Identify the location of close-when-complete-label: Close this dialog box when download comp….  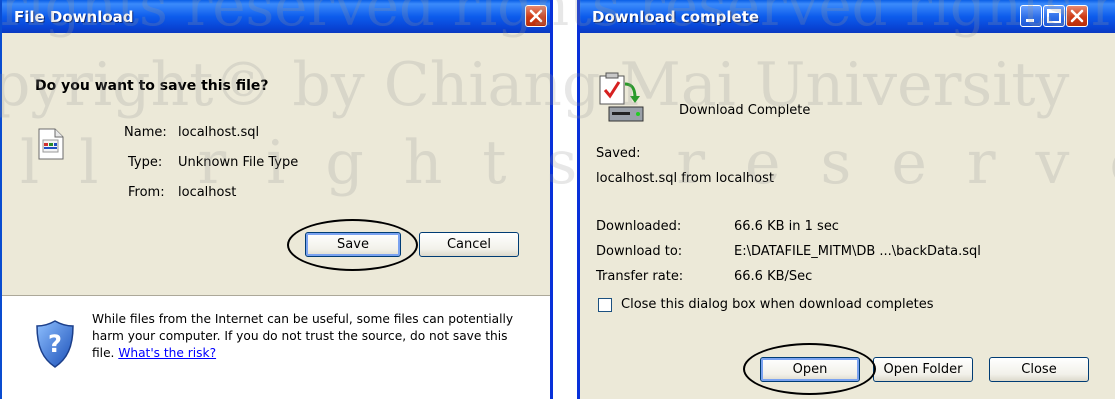
(777, 304).